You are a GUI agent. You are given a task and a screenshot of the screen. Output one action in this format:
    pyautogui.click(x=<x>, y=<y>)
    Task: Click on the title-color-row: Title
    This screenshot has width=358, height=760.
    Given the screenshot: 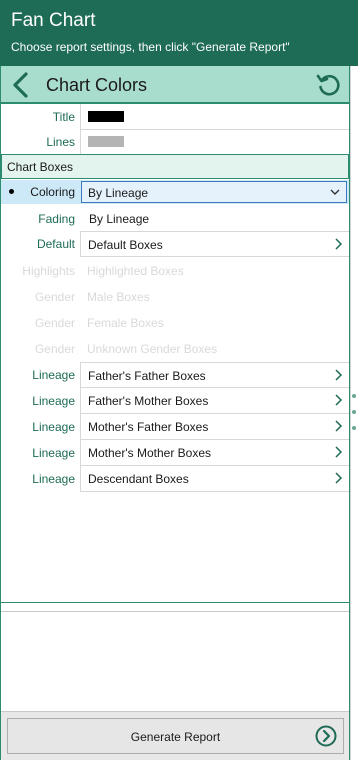 What is the action you would take?
    pyautogui.click(x=175, y=117)
    